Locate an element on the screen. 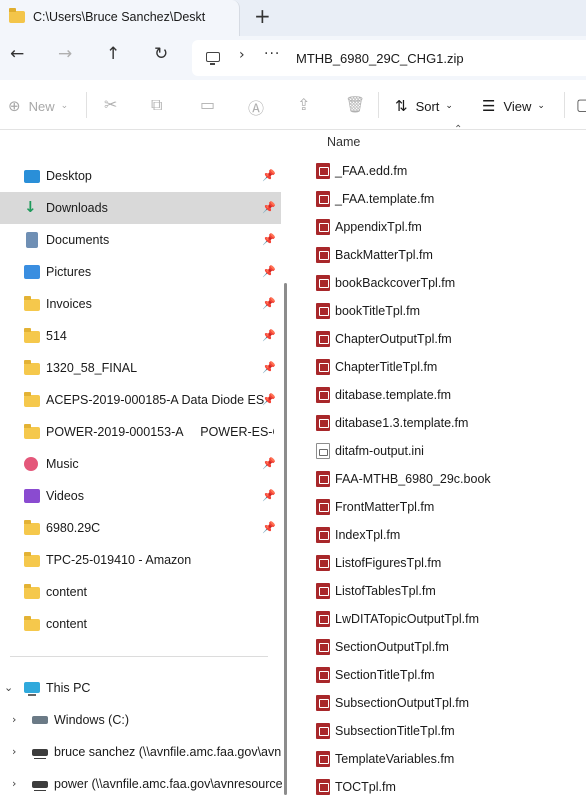 Image resolution: width=586 pixels, height=799 pixels. nav-item-power: POWER-2019-000153-A POWER-ES-Co is located at coordinates (145, 432).